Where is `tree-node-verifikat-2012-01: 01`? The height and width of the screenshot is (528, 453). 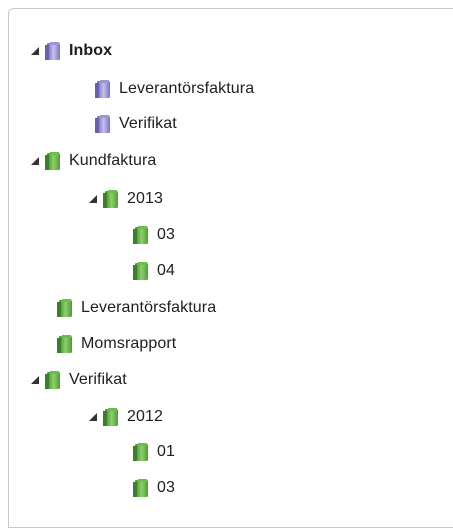 tree-node-verifikat-2012-01: 01 is located at coordinates (154, 452).